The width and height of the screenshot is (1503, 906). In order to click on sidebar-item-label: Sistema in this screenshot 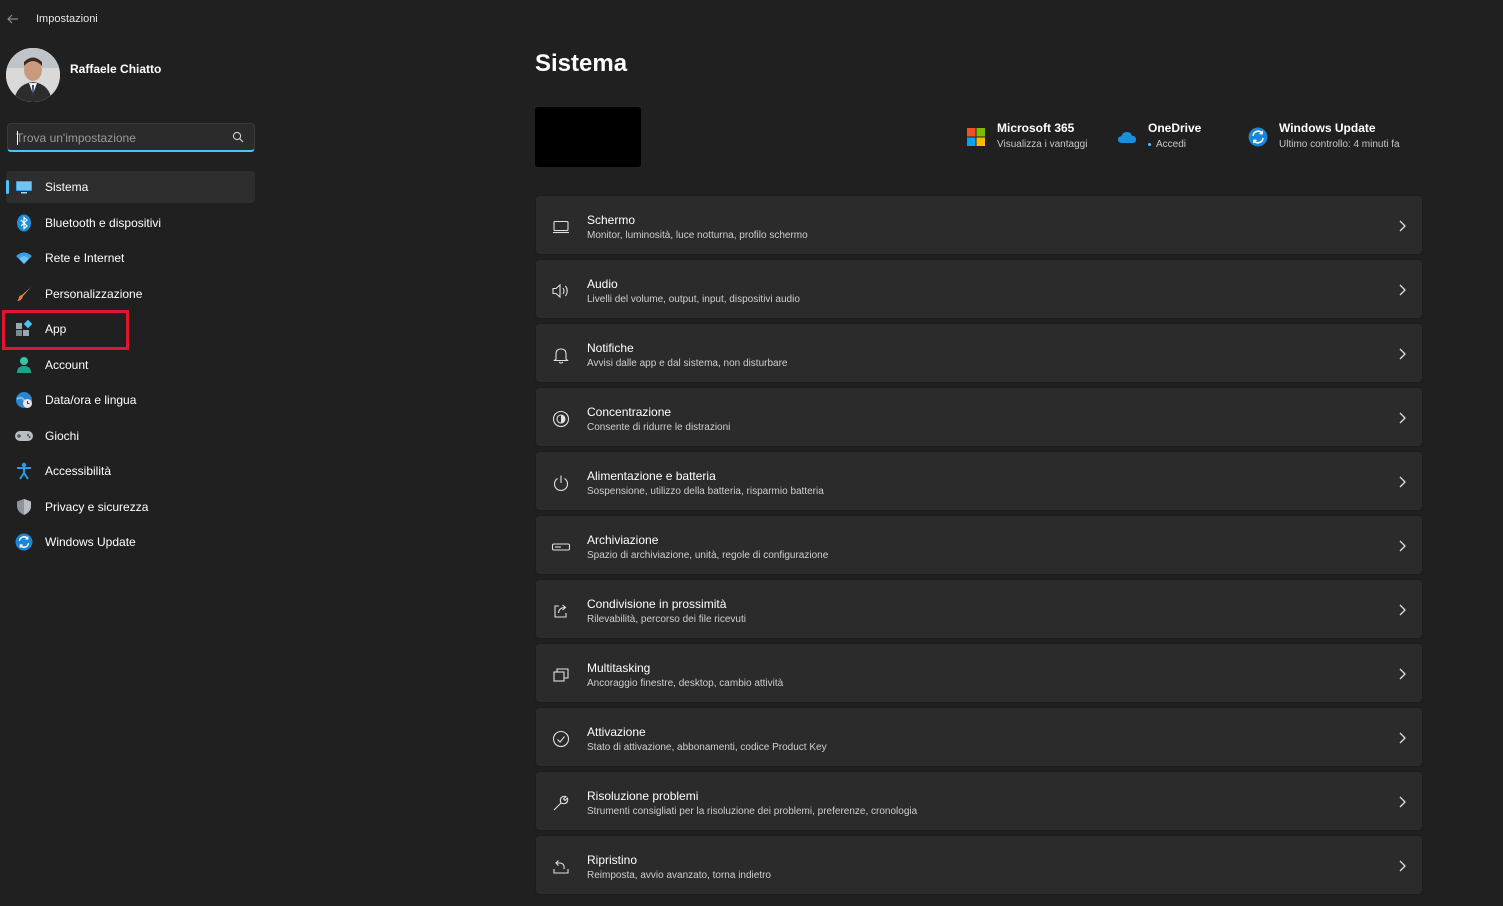, I will do `click(67, 187)`.